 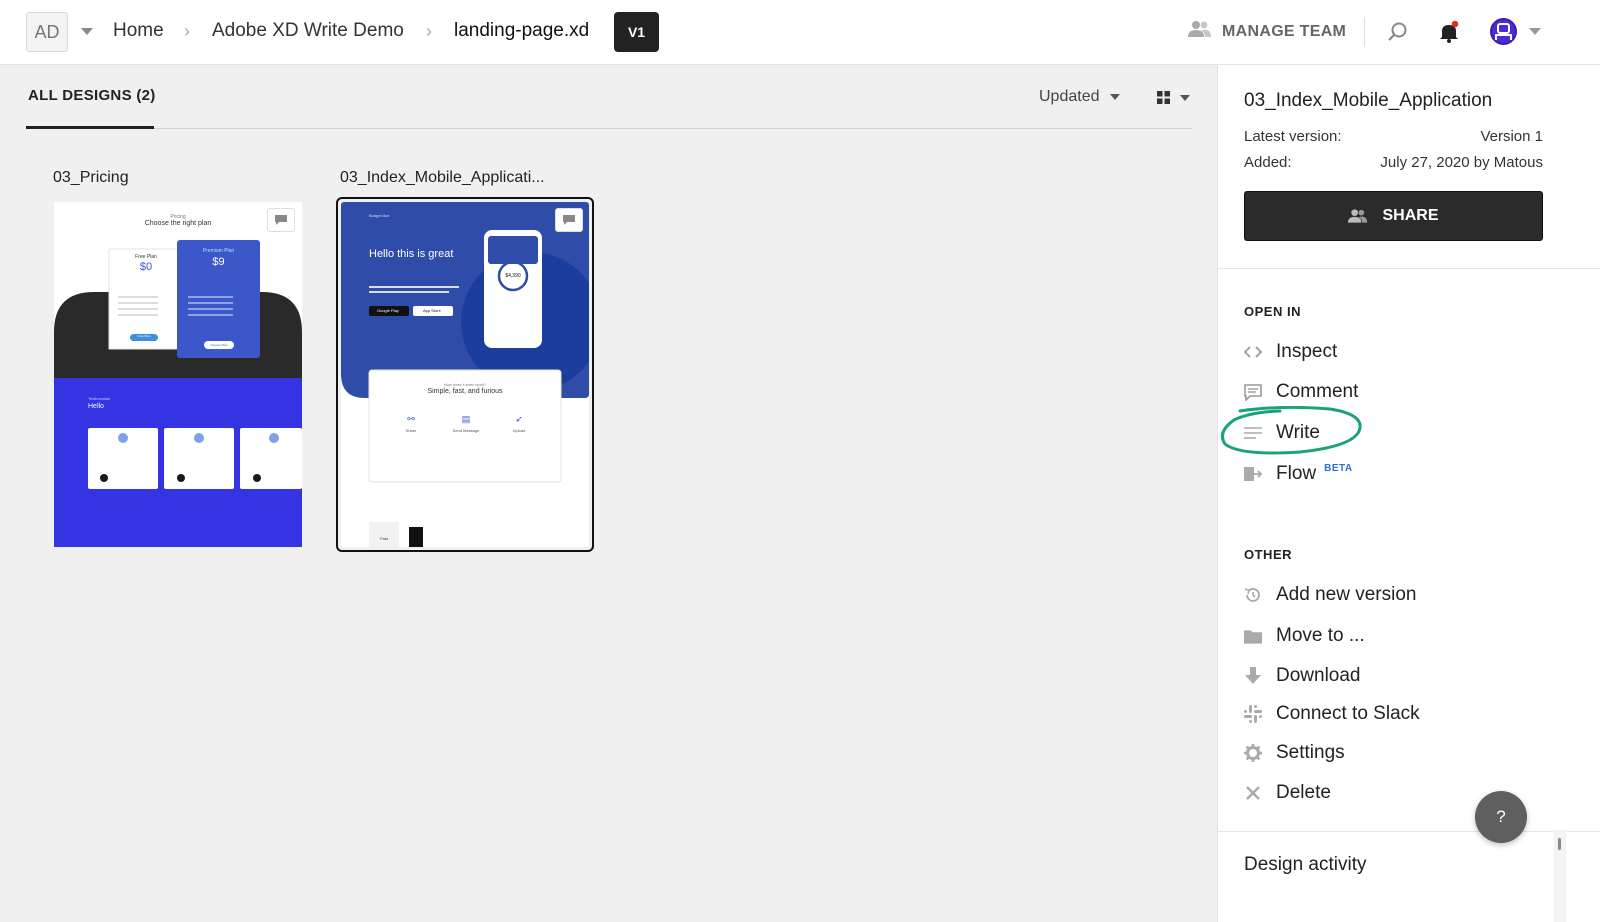 I want to click on add-new-version-item: Add new version, so click(x=1330, y=595).